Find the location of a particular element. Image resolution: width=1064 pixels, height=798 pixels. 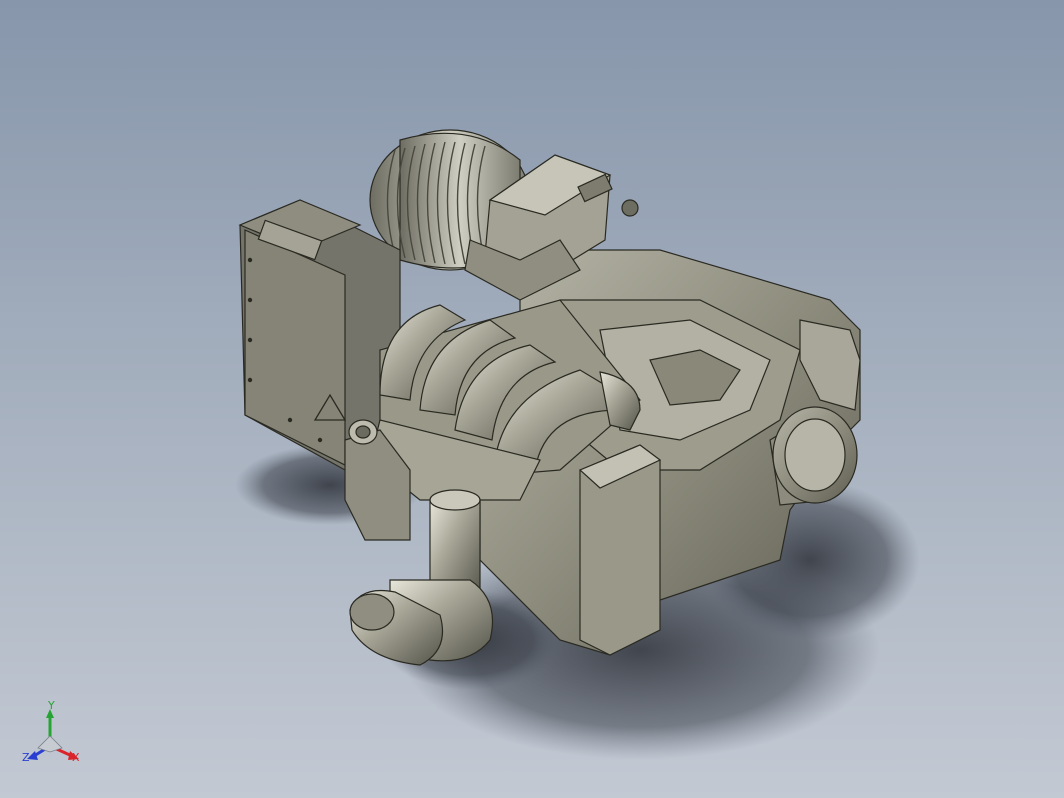

y-axis-label: Y is located at coordinates (51, 706).